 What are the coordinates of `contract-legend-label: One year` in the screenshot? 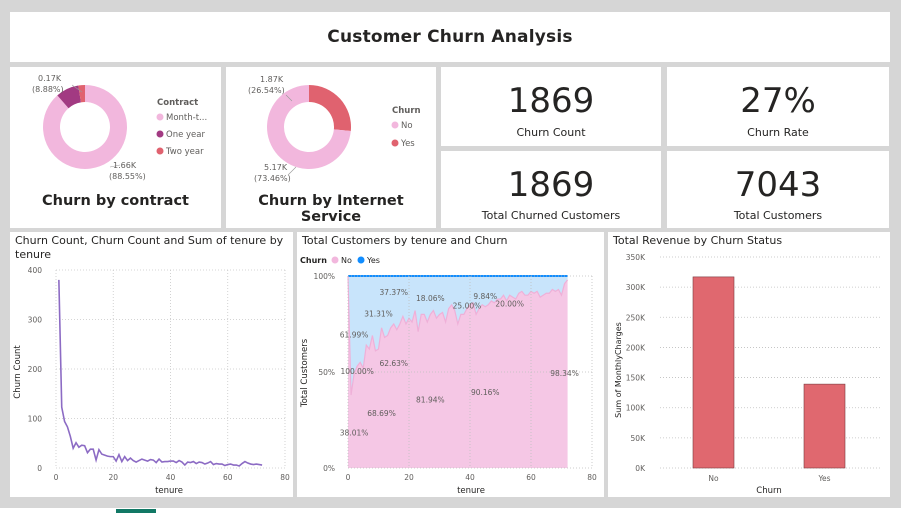 It's located at (185, 135).